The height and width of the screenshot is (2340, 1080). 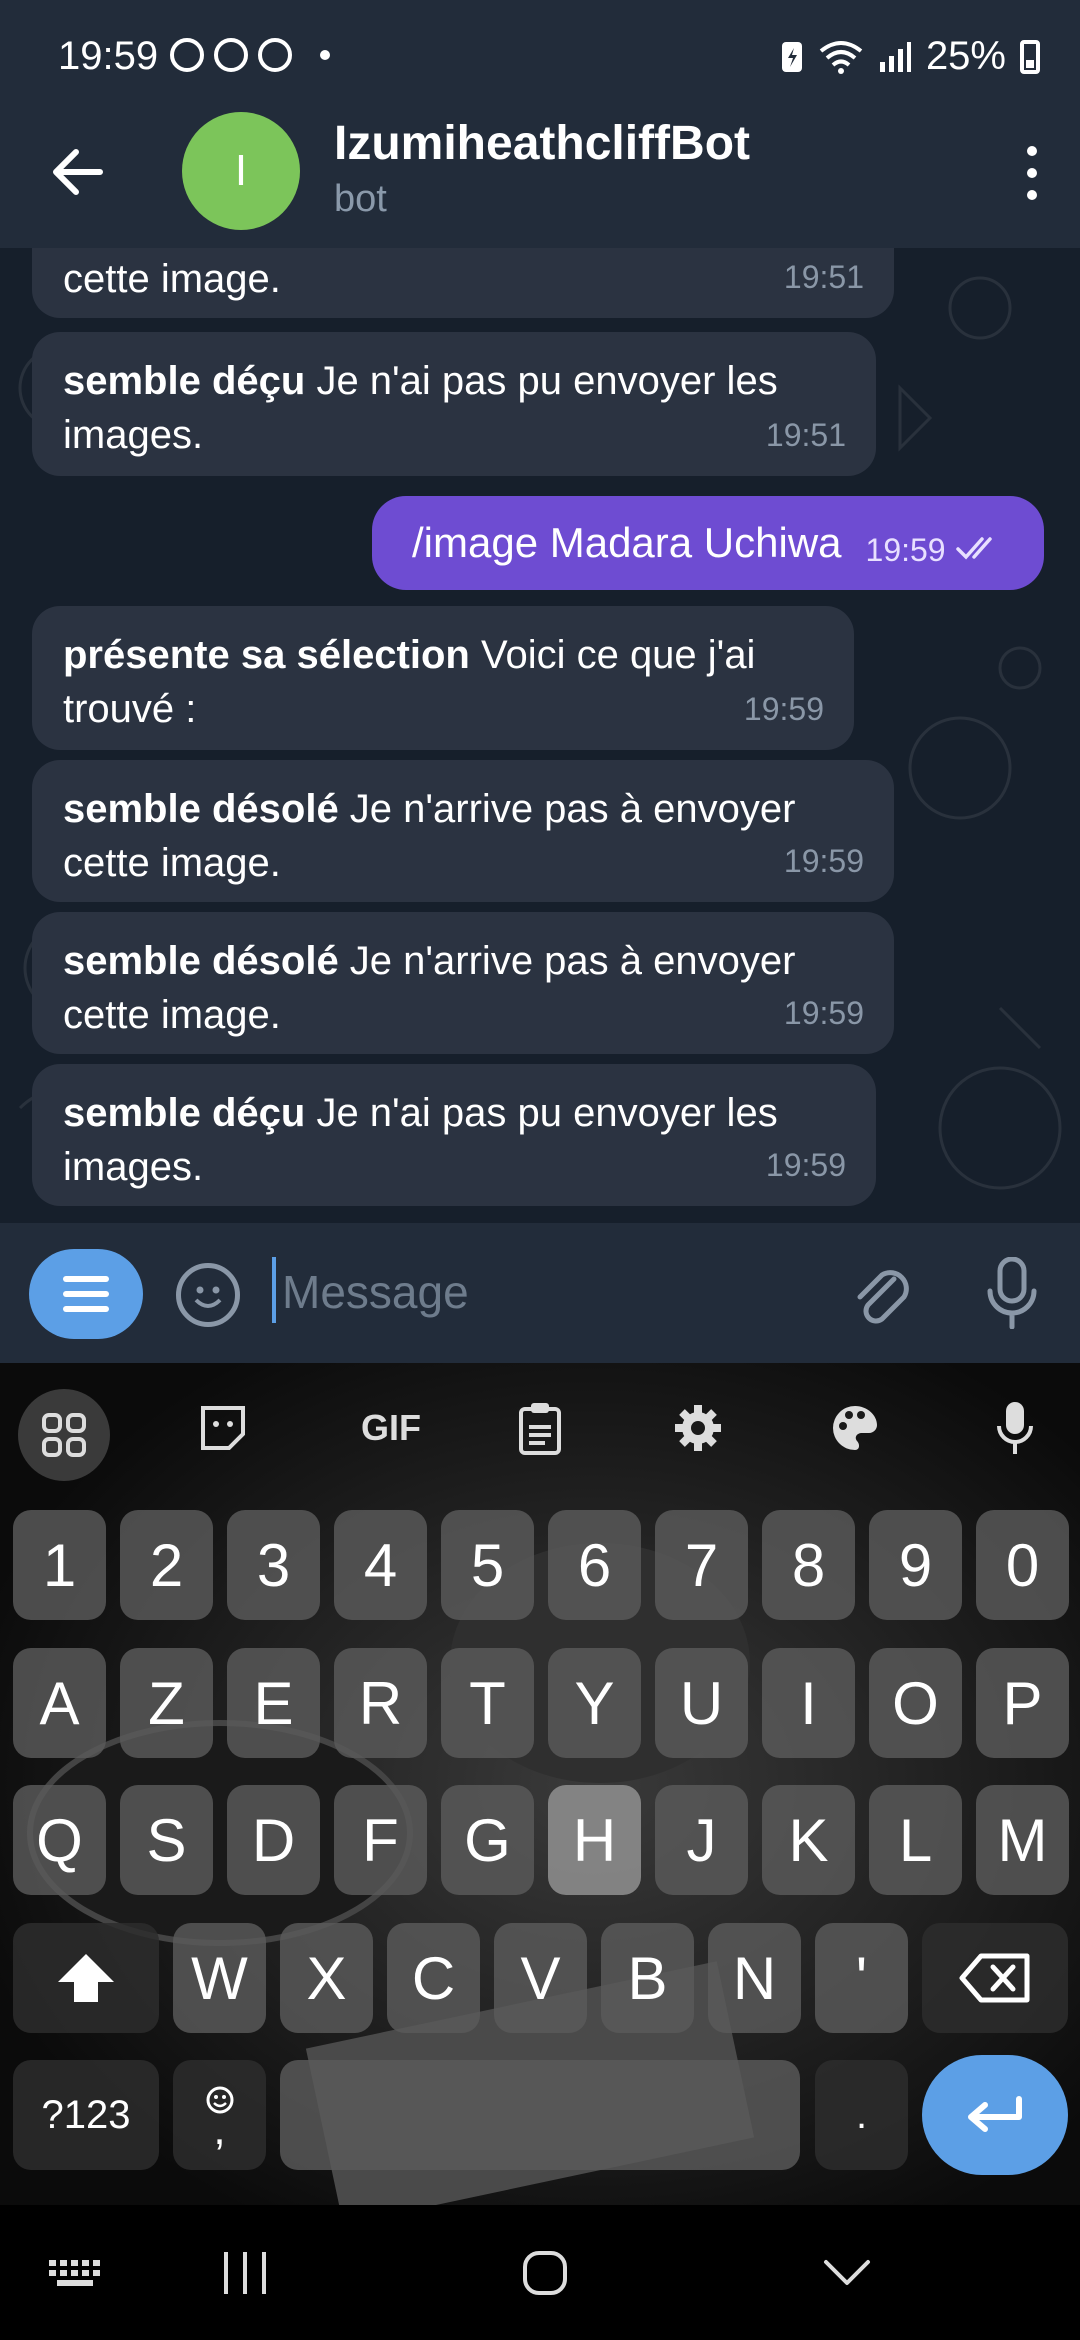 What do you see at coordinates (1030, 56) in the screenshot?
I see `battery-icon` at bounding box center [1030, 56].